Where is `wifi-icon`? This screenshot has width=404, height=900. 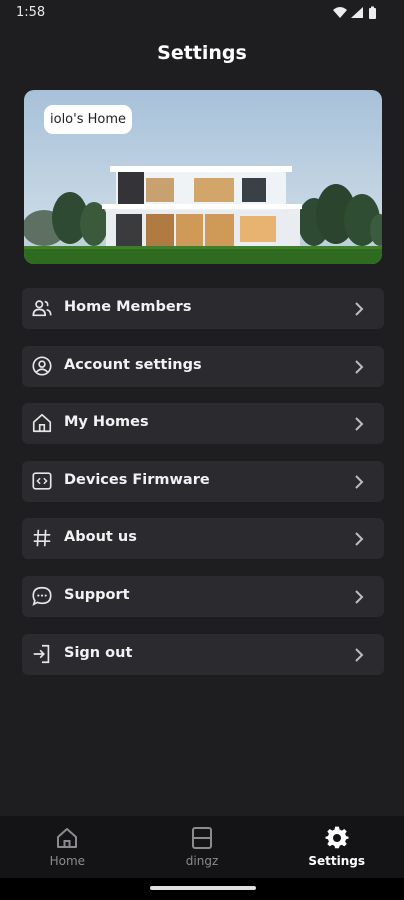
wifi-icon is located at coordinates (340, 12).